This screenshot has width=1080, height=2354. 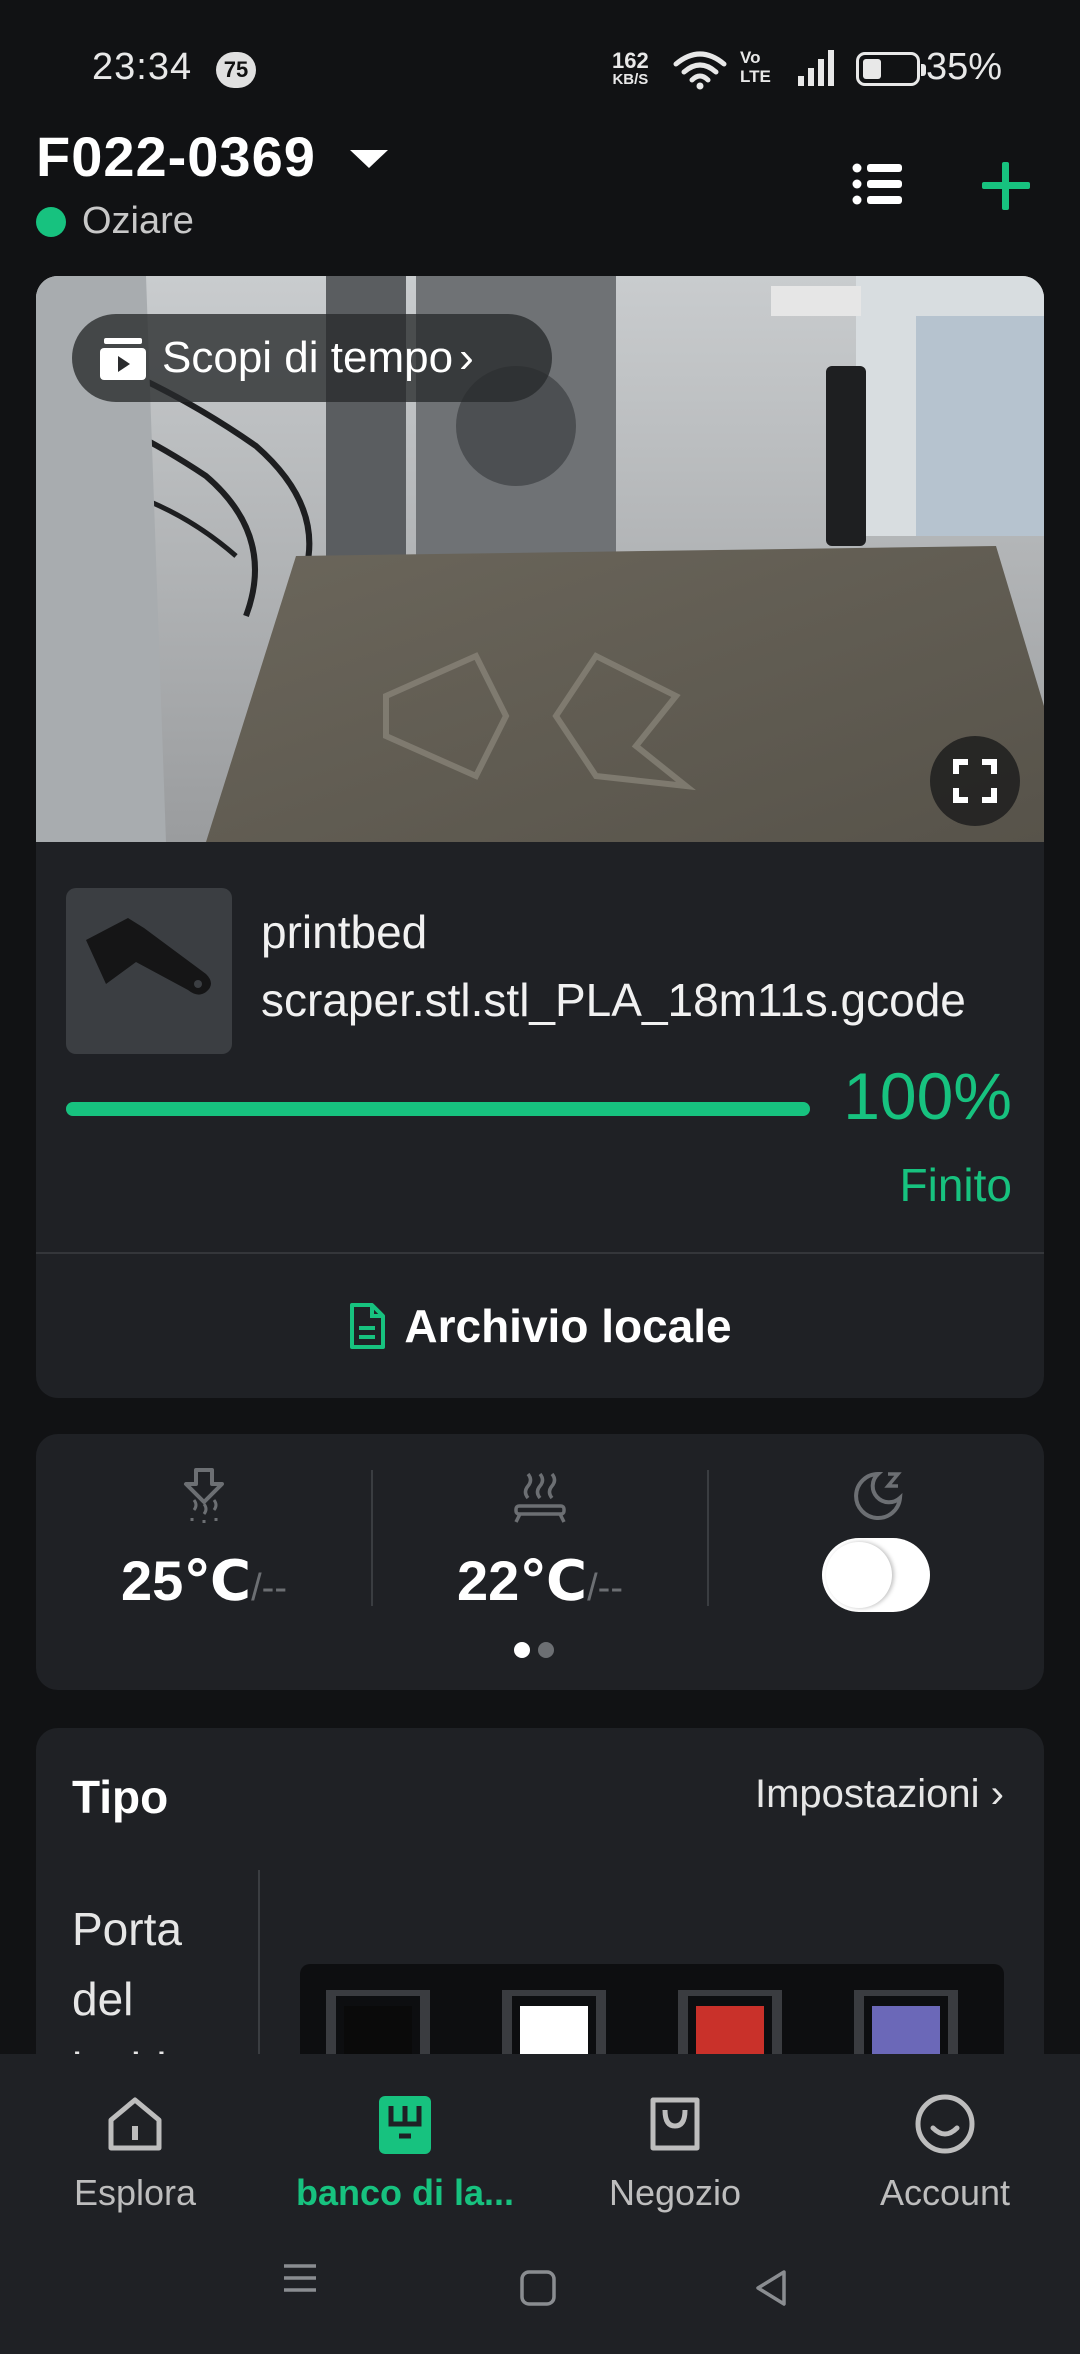 What do you see at coordinates (176, 156) in the screenshot?
I see `device-selector: F022-0369` at bounding box center [176, 156].